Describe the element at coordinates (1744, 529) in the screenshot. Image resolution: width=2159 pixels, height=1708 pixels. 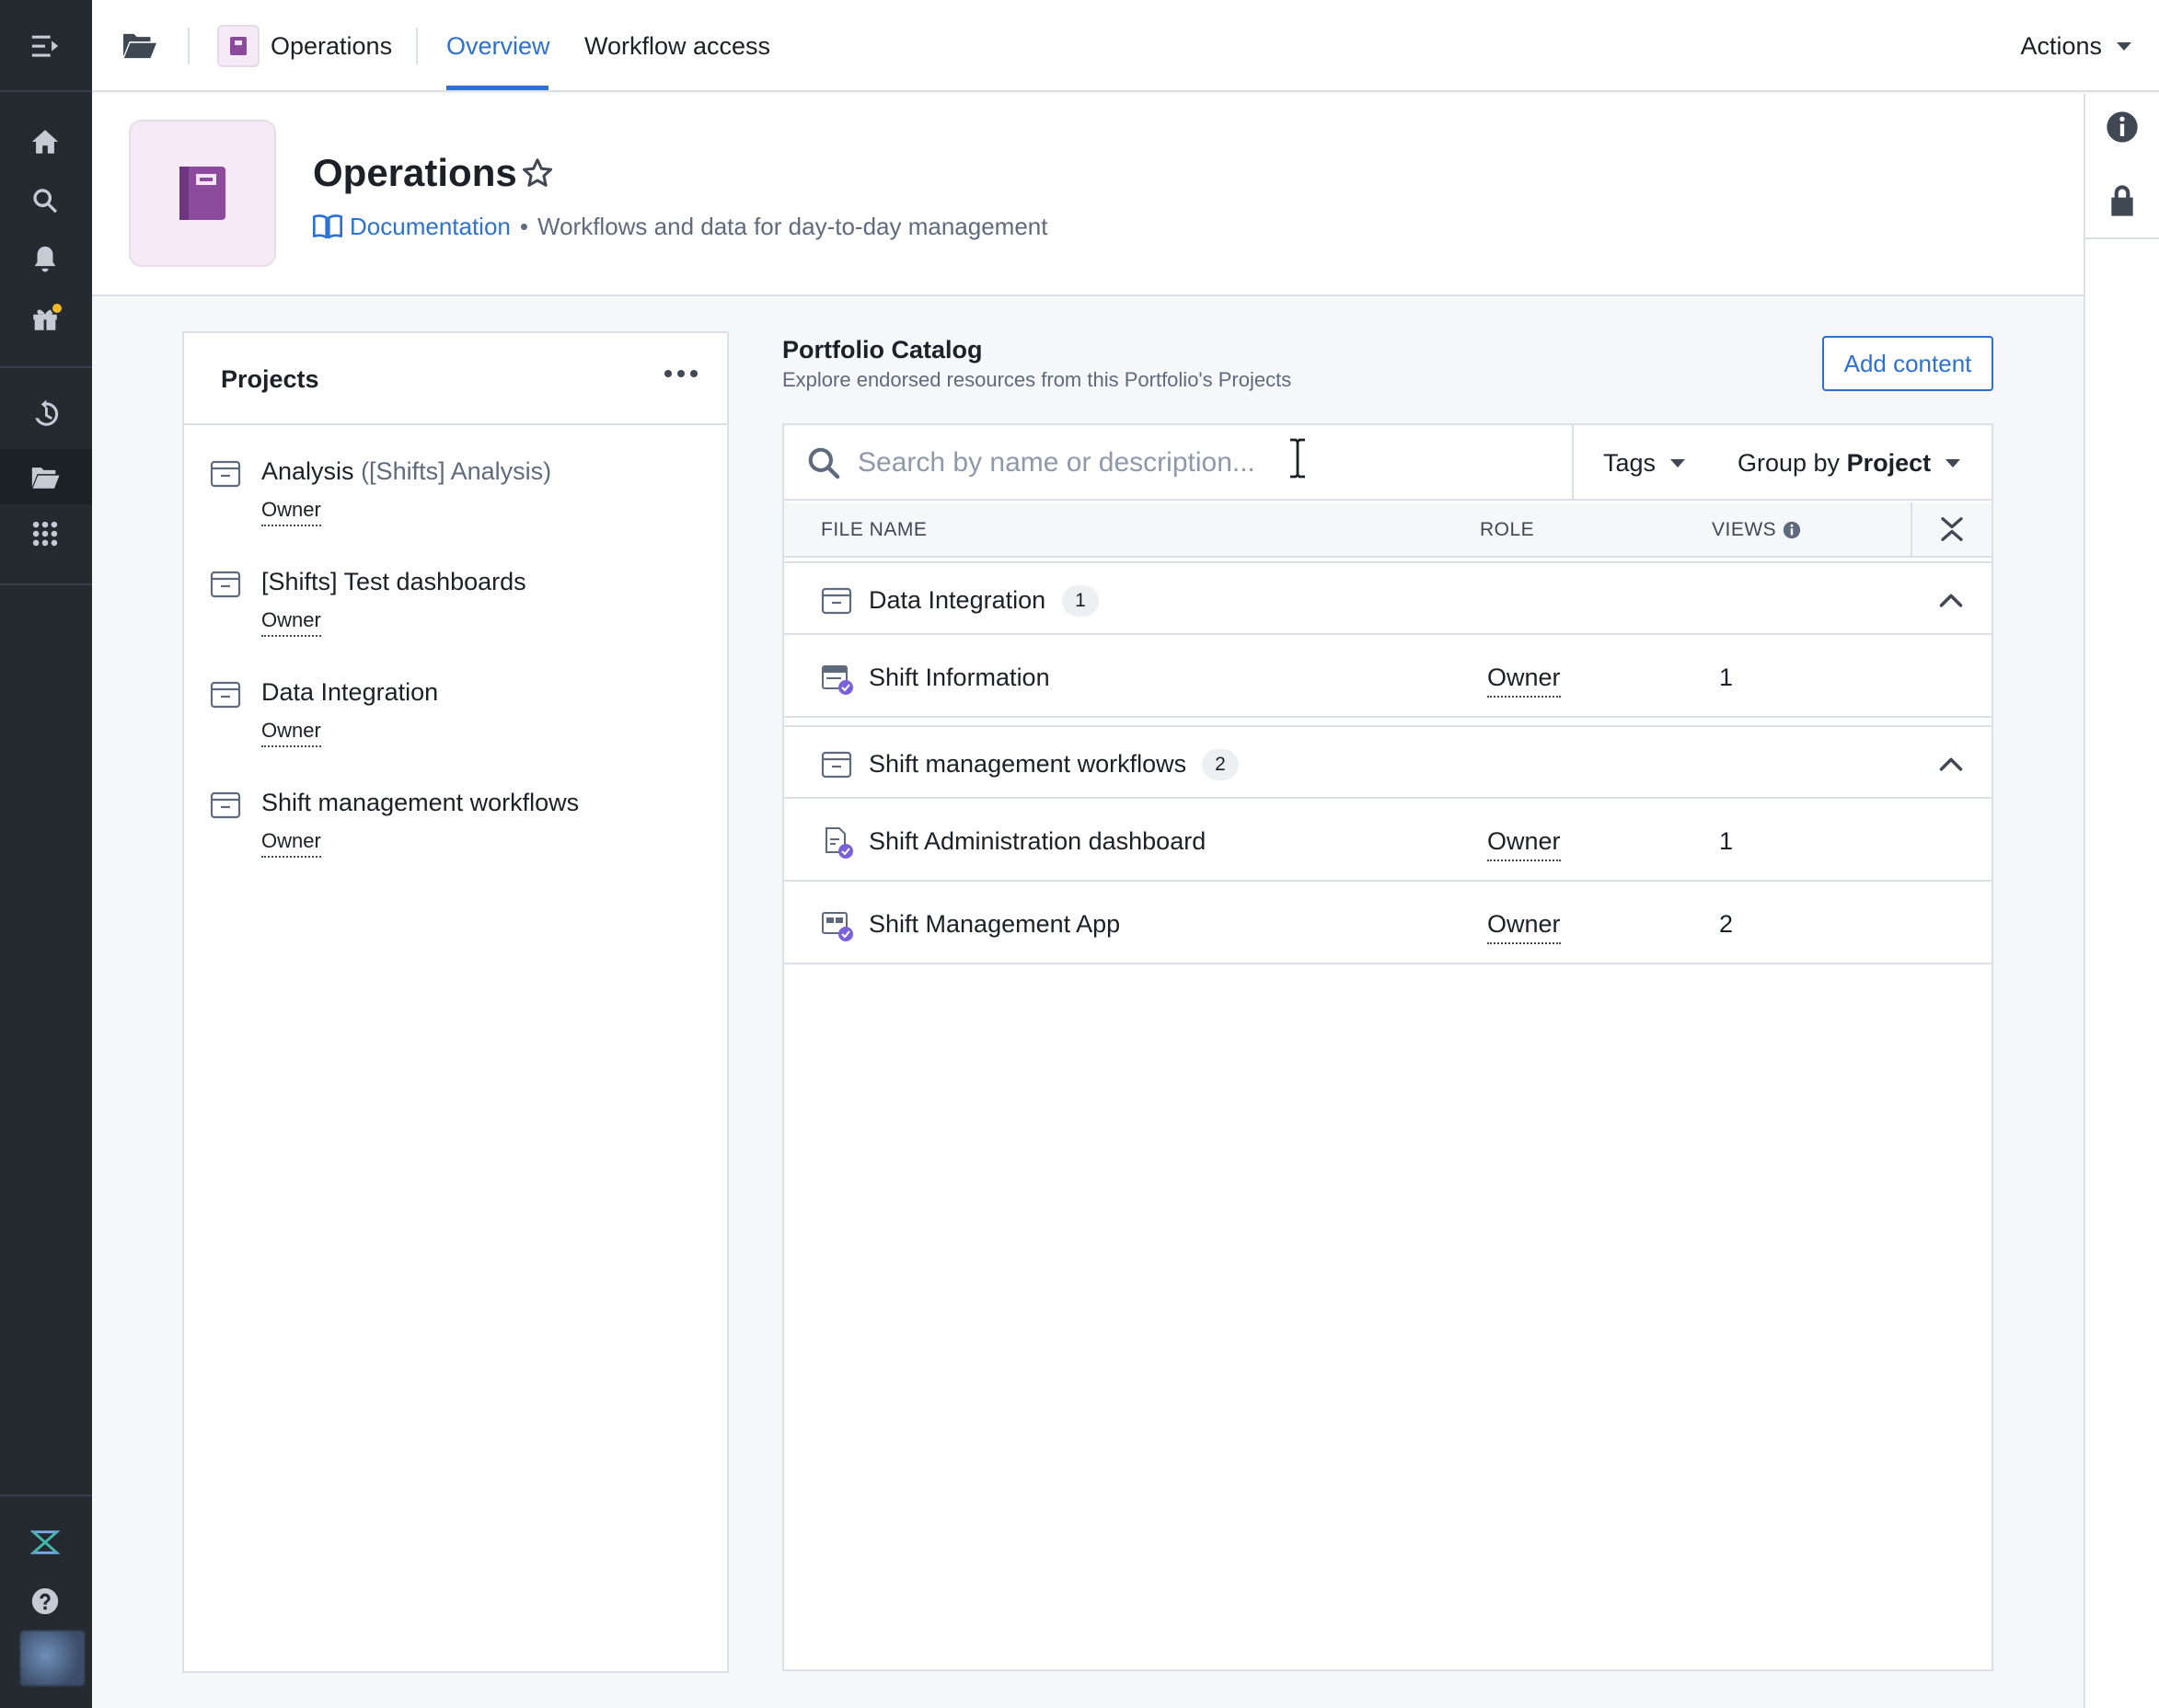
I see `column-header-views-label: VIEWS` at that location.